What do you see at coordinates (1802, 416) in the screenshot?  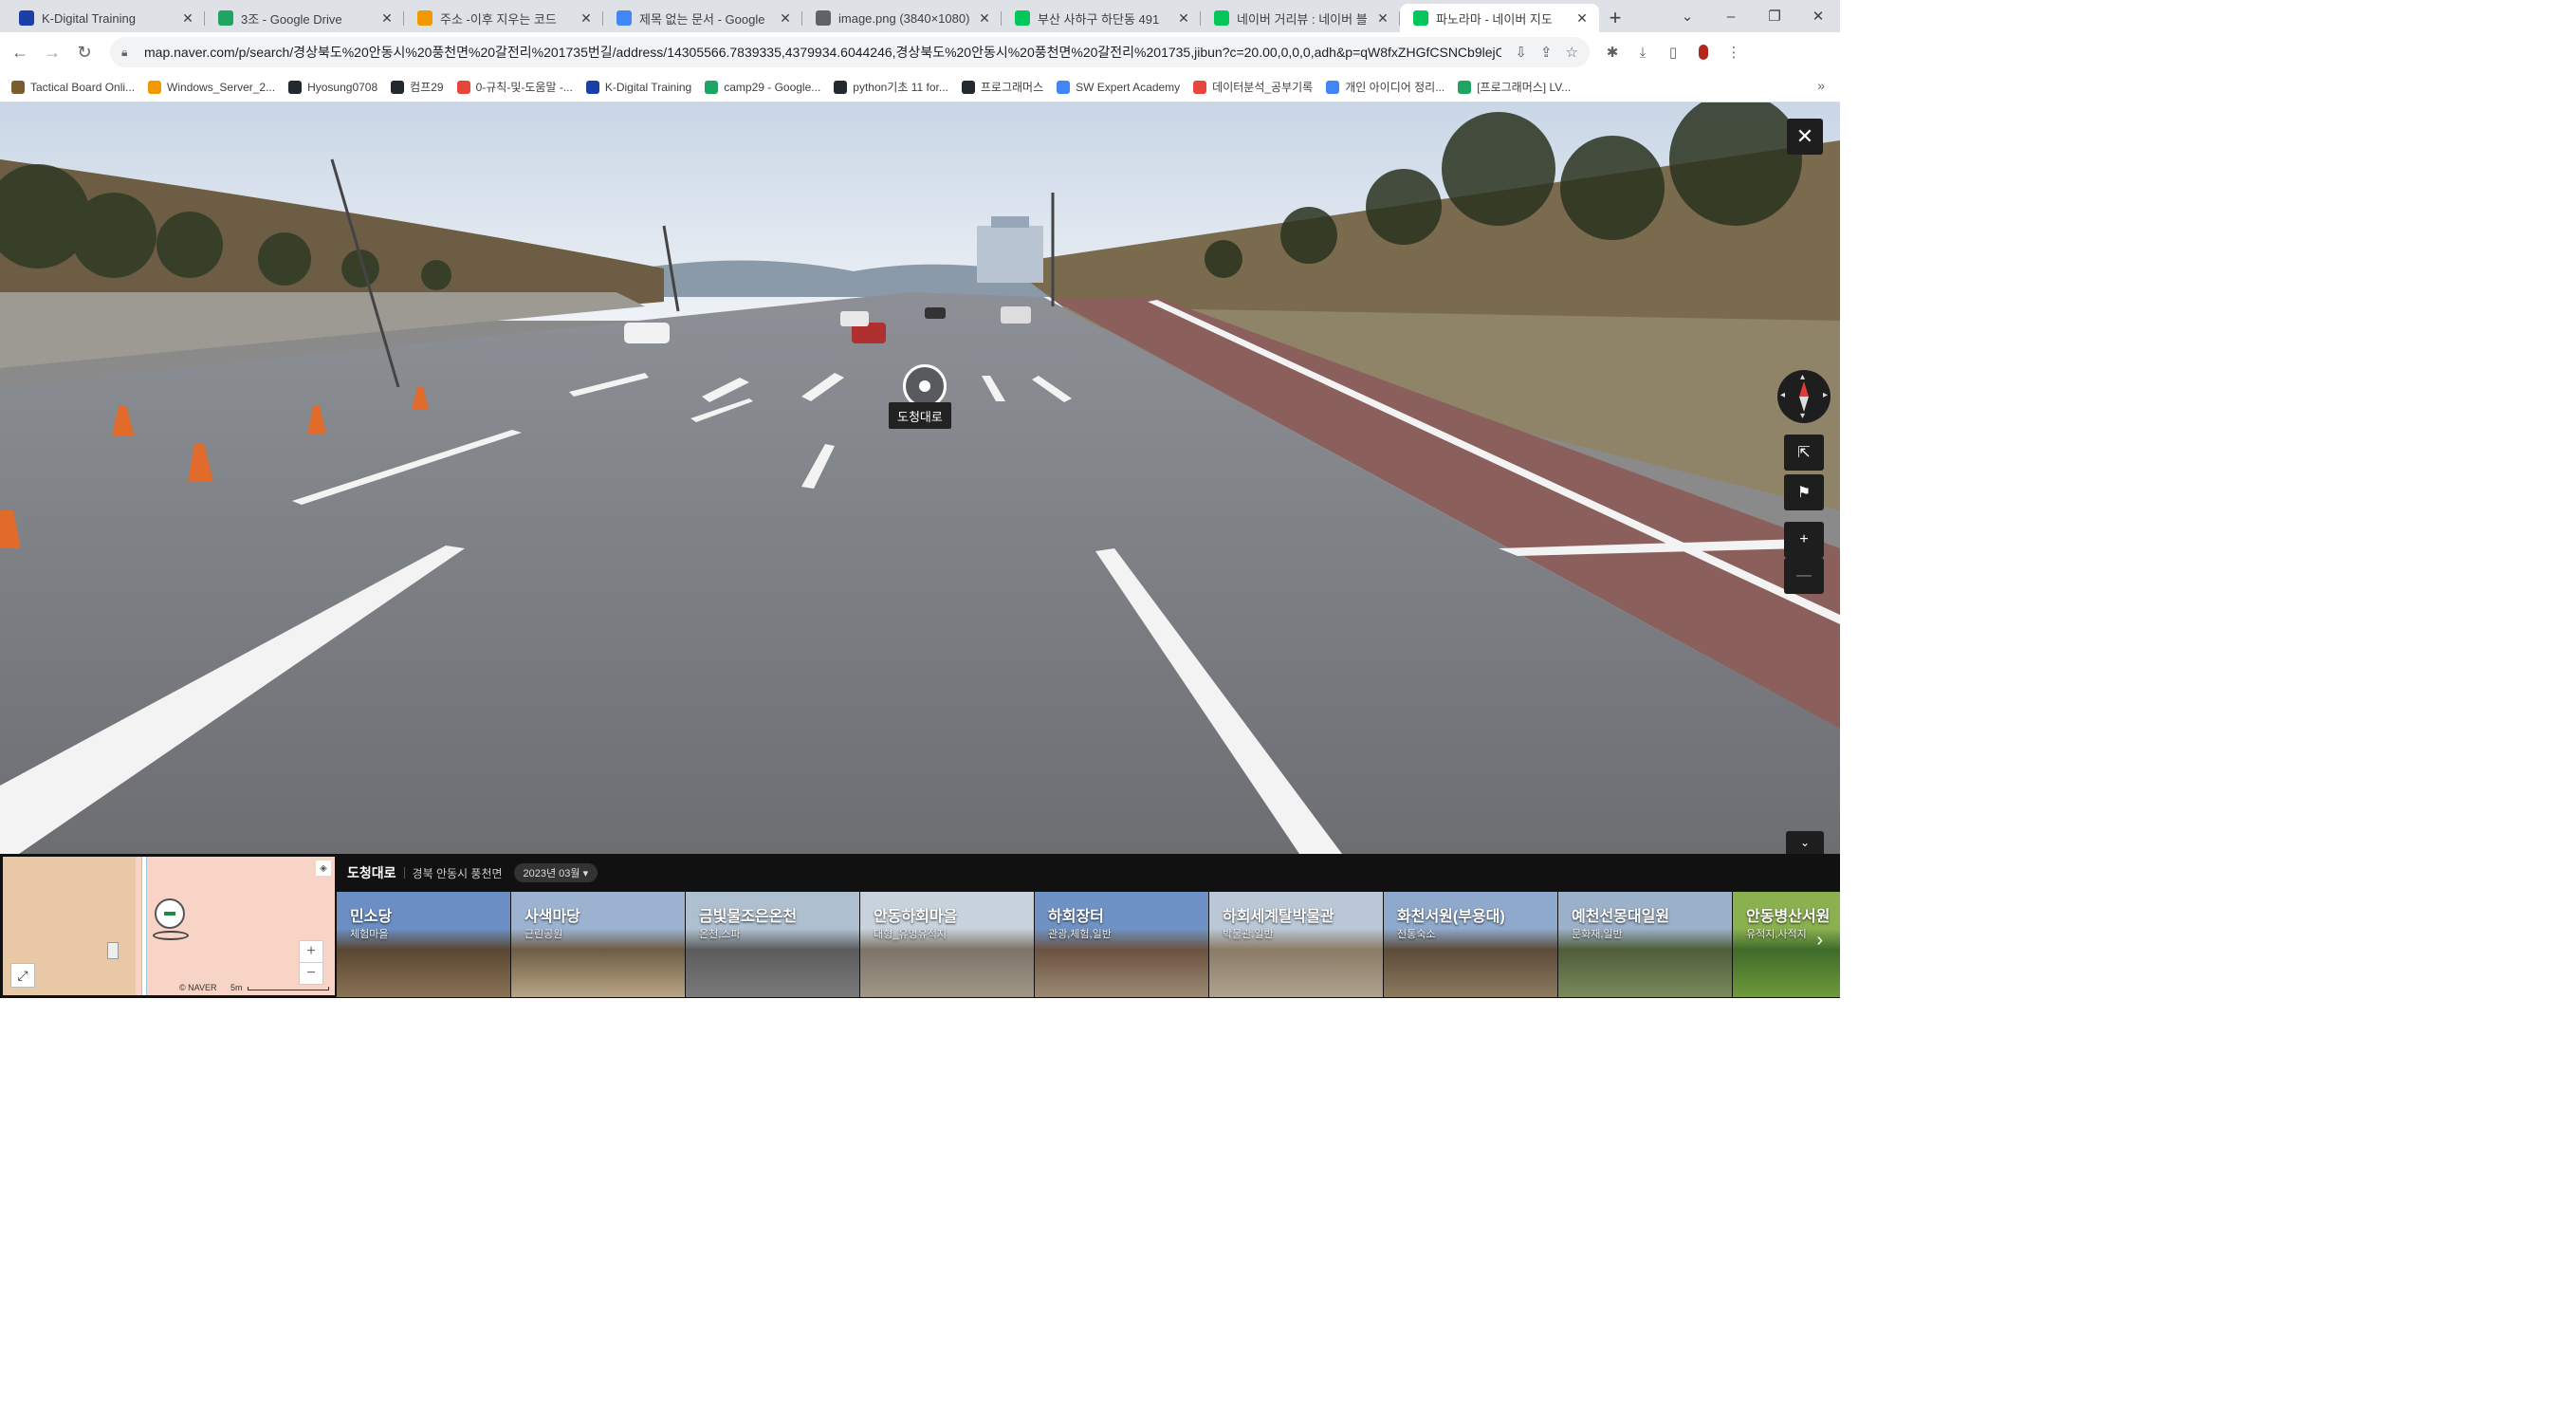 I see `compass-down-icon: ▾` at bounding box center [1802, 416].